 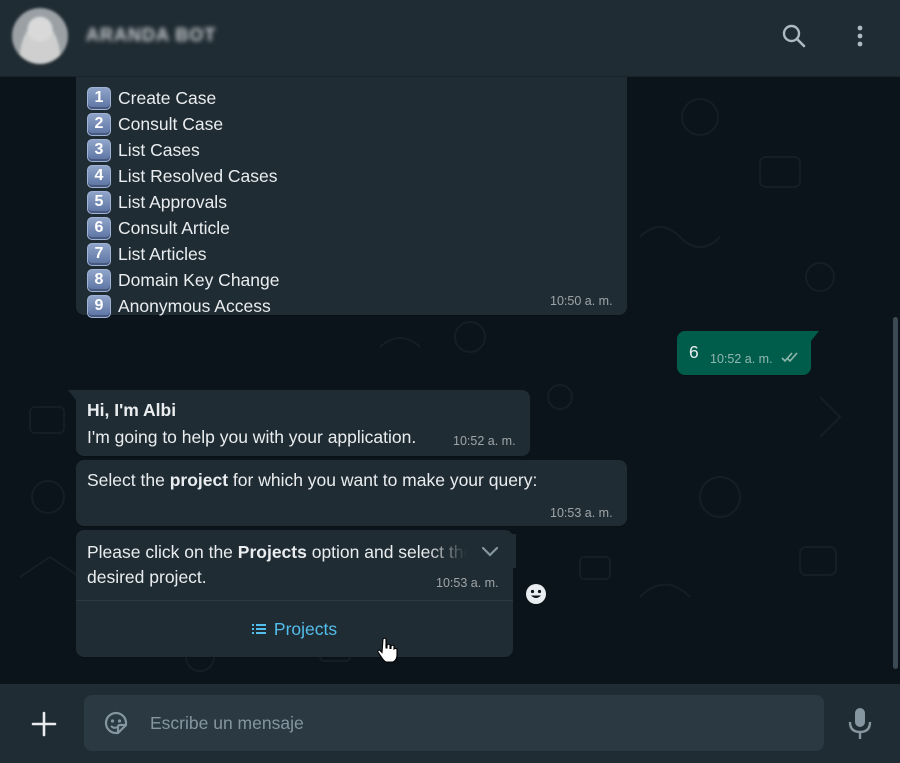 I want to click on react-emoji-button, so click(x=536, y=594).